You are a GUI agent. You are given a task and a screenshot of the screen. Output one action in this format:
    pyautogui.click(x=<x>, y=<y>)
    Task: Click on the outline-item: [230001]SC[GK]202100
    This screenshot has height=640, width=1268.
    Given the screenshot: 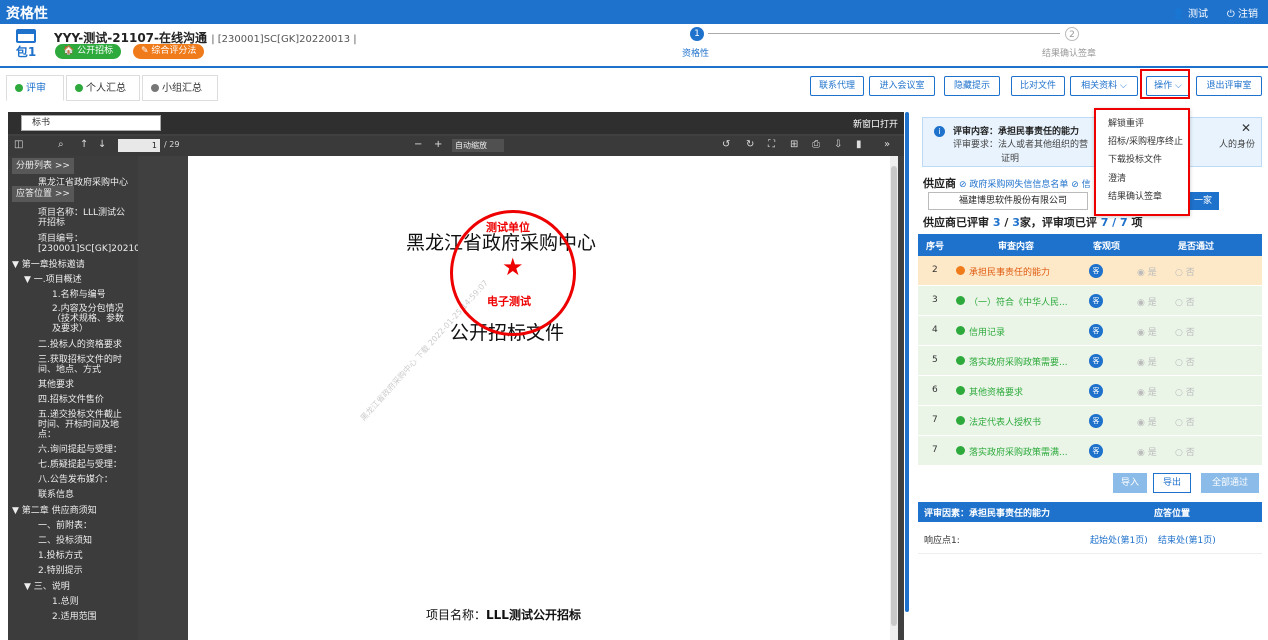 What is the action you would take?
    pyautogui.click(x=88, y=249)
    